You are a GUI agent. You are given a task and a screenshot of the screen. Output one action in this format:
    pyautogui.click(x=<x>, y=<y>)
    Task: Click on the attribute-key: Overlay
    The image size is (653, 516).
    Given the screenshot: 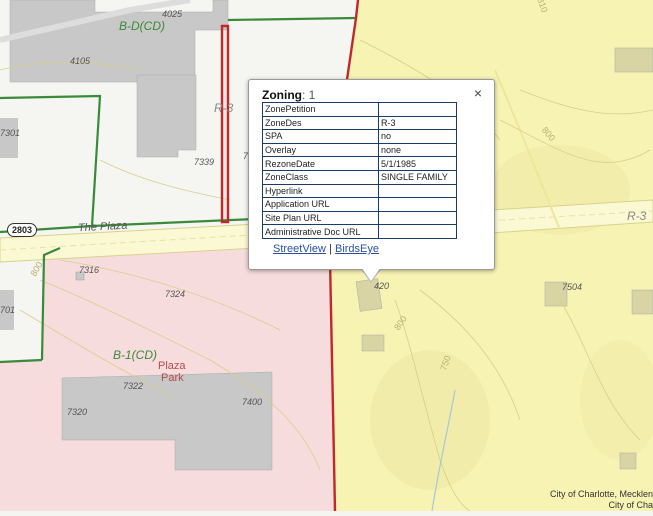 What is the action you would take?
    pyautogui.click(x=320, y=150)
    